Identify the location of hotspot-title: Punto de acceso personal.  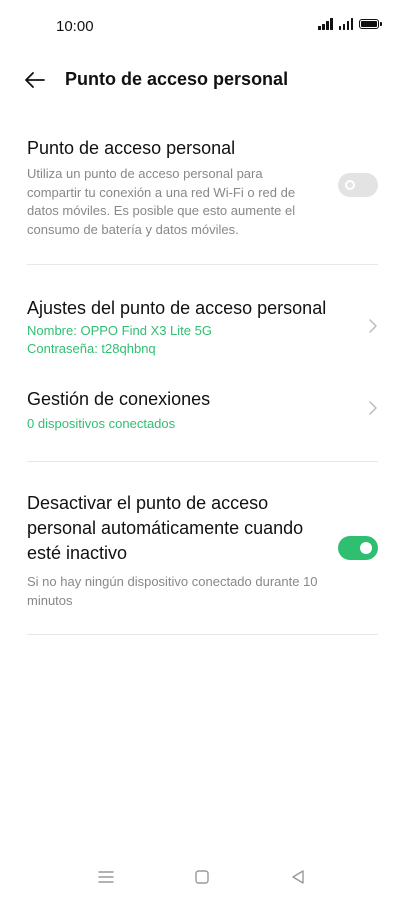
(131, 148).